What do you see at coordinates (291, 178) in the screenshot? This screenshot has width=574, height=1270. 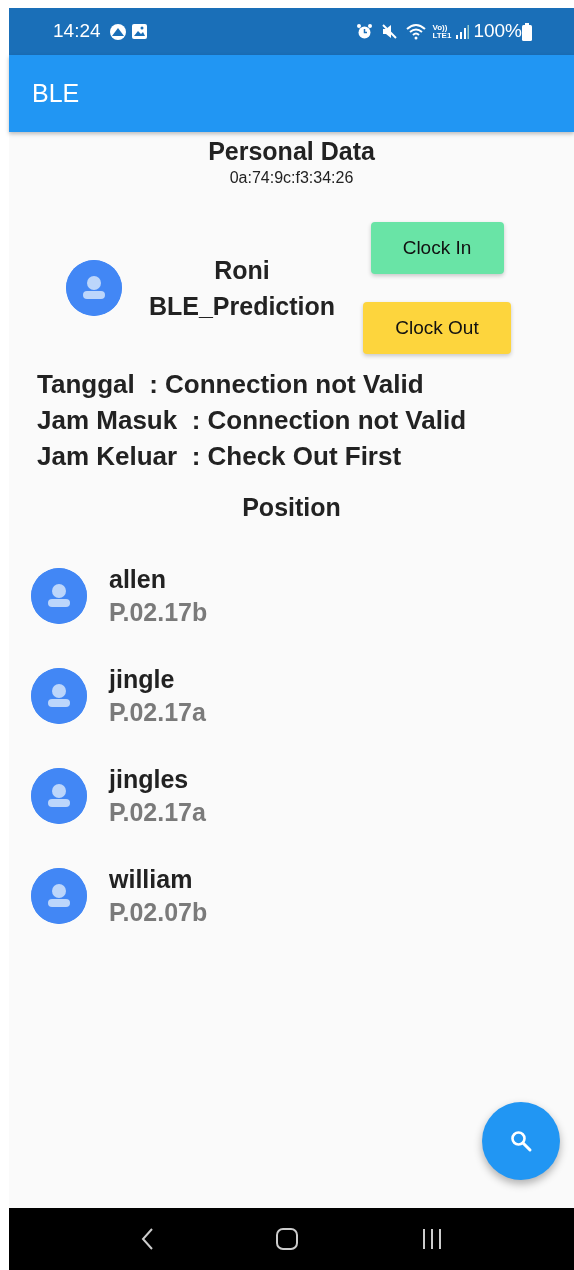 I see `device-address: 0a:74:9c:f3:34:26` at bounding box center [291, 178].